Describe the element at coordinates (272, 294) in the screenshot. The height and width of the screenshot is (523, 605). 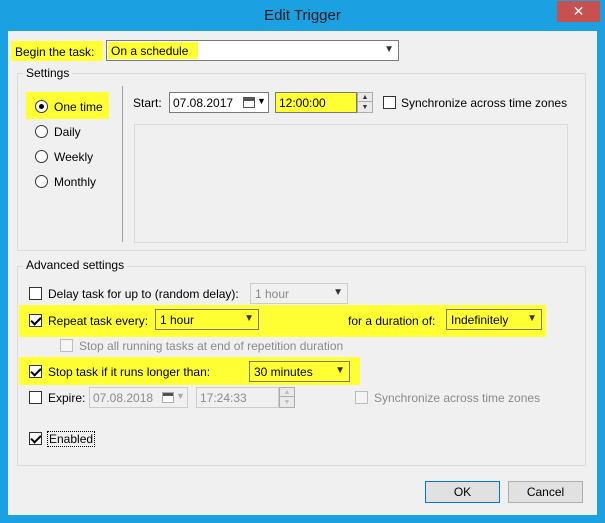
I see `delay-value: 1 hour` at that location.